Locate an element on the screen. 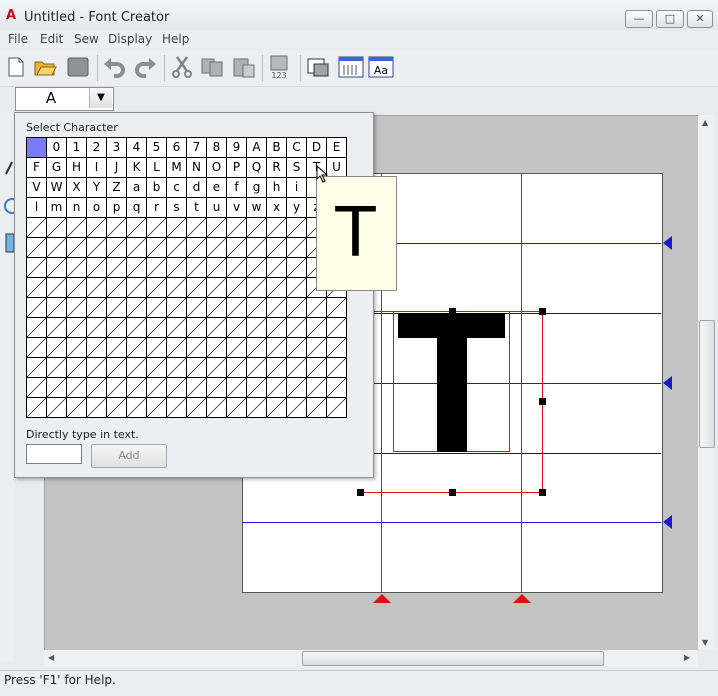 The height and width of the screenshot is (696, 718). display-grid-icon is located at coordinates (351, 67).